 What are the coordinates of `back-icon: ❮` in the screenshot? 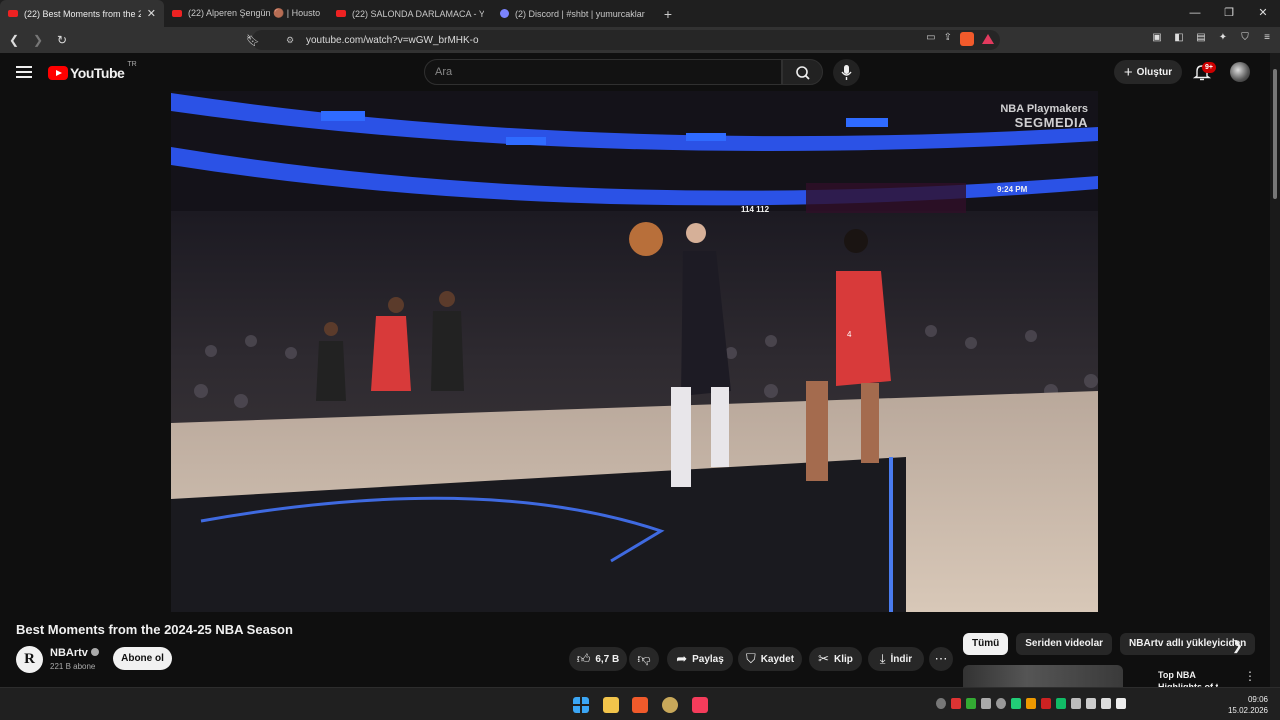 It's located at (14, 40).